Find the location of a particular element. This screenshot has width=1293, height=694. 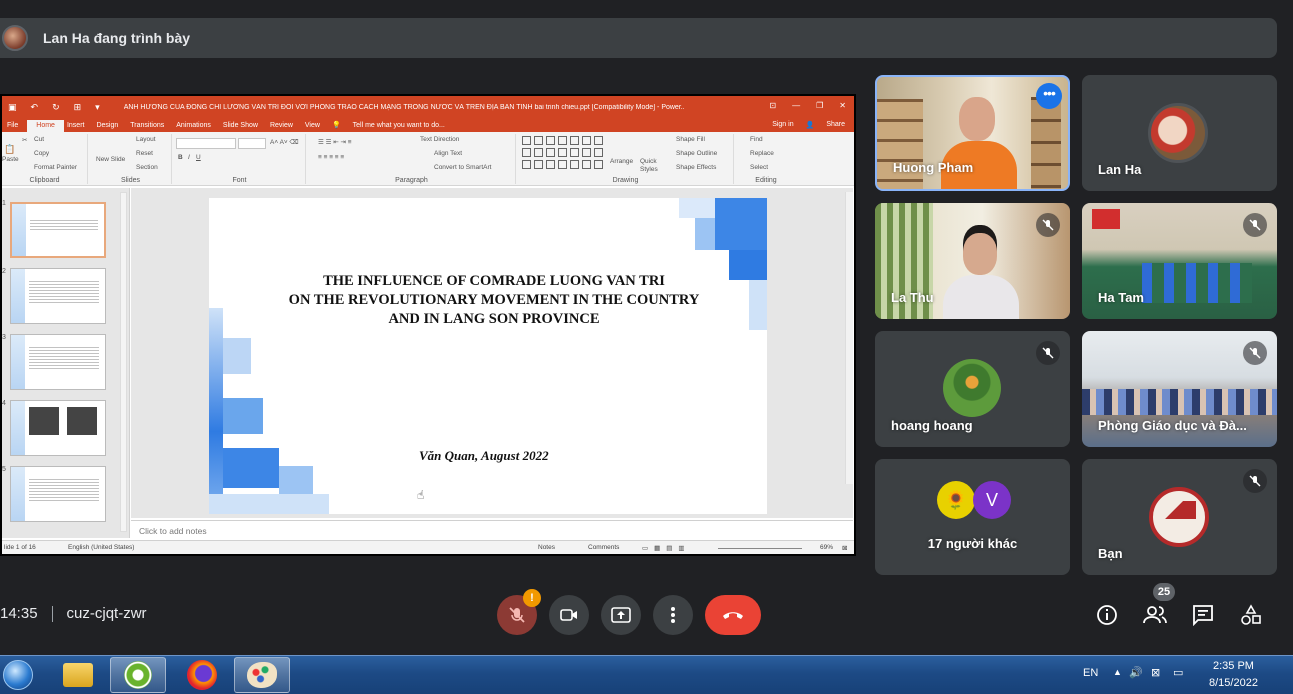

text-direction-button: Text Direction is located at coordinates (439, 139).